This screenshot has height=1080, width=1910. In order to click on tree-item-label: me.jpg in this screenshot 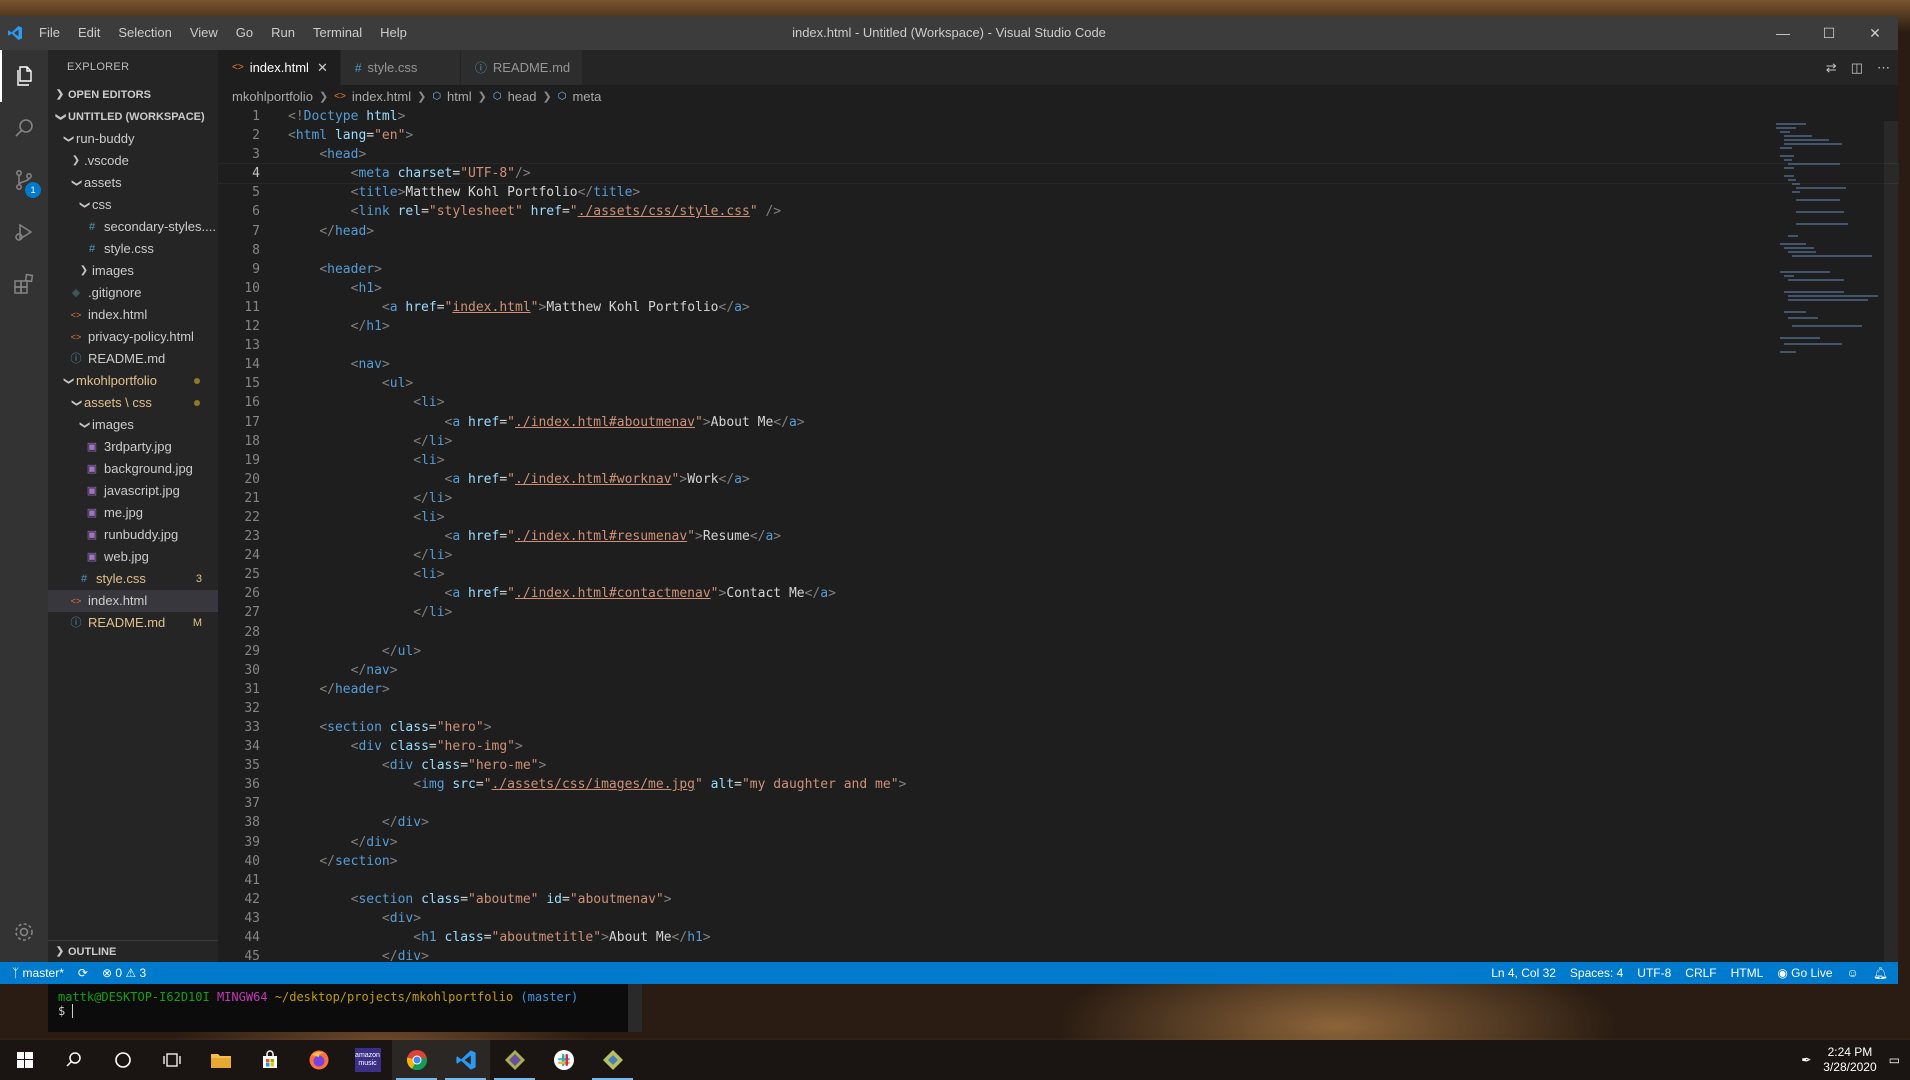, I will do `click(124, 512)`.